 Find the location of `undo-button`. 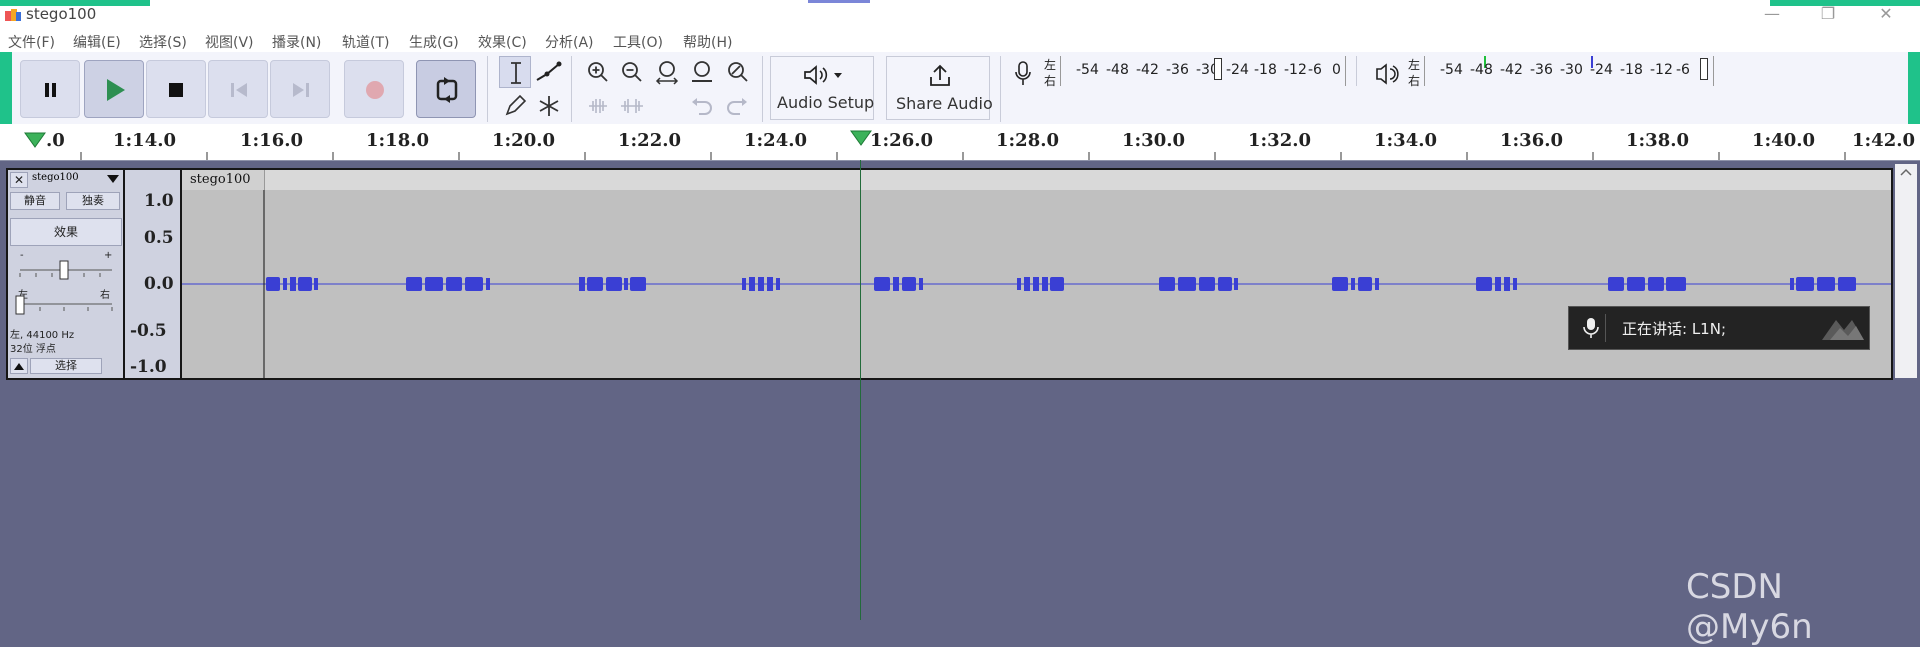

undo-button is located at coordinates (702, 106).